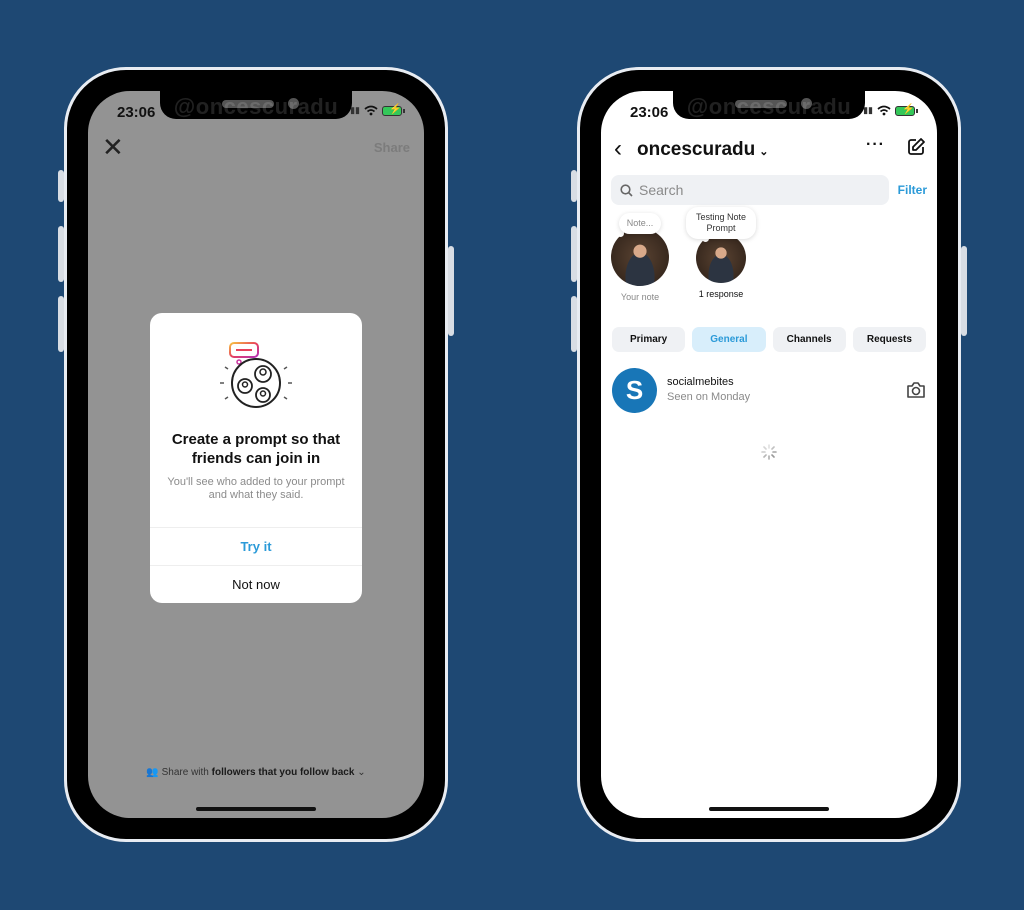  Describe the element at coordinates (769, 391) in the screenshot. I see `conversation-row: S socialmebites Seen on Monday` at that location.